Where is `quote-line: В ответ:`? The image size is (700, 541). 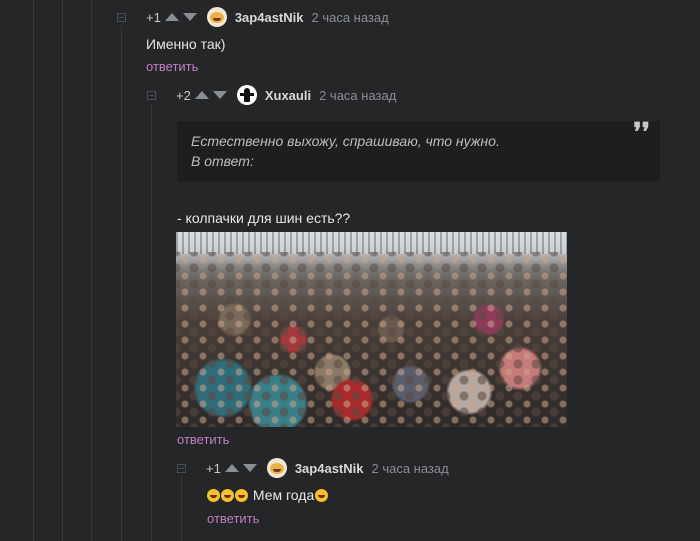
quote-line: В ответ: is located at coordinates (222, 161).